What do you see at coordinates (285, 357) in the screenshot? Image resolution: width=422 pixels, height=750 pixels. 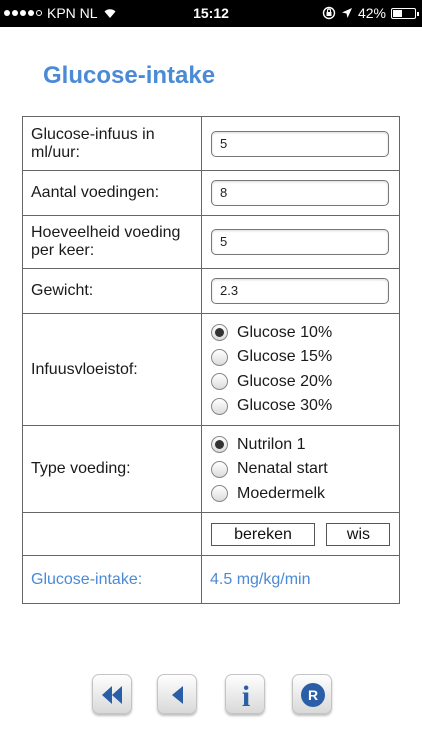 I see `option-label: Glucose 15%` at bounding box center [285, 357].